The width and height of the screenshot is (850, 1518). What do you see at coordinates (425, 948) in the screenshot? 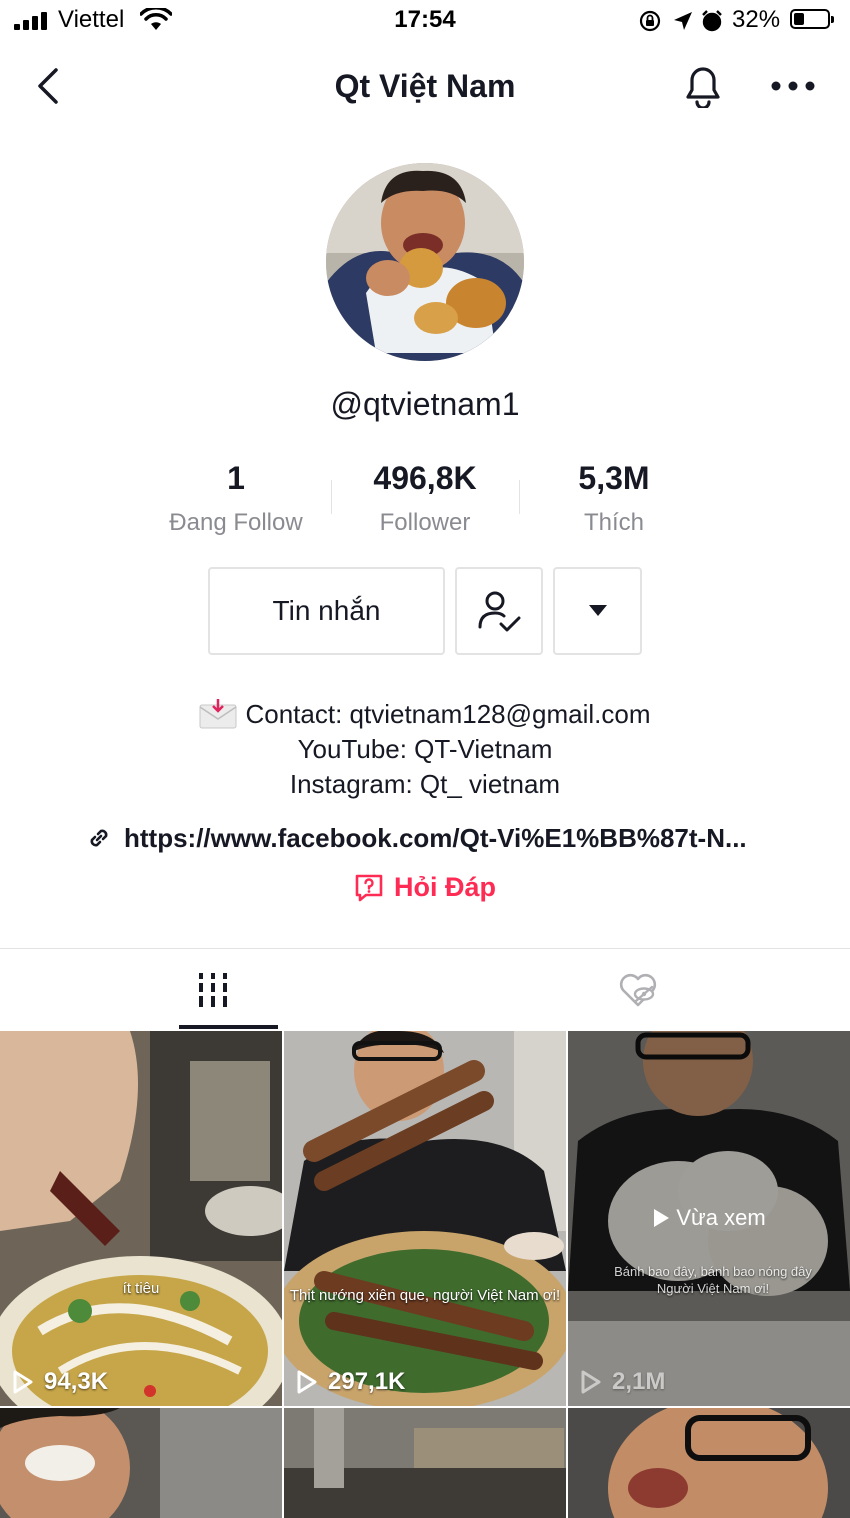
I see `divider` at bounding box center [425, 948].